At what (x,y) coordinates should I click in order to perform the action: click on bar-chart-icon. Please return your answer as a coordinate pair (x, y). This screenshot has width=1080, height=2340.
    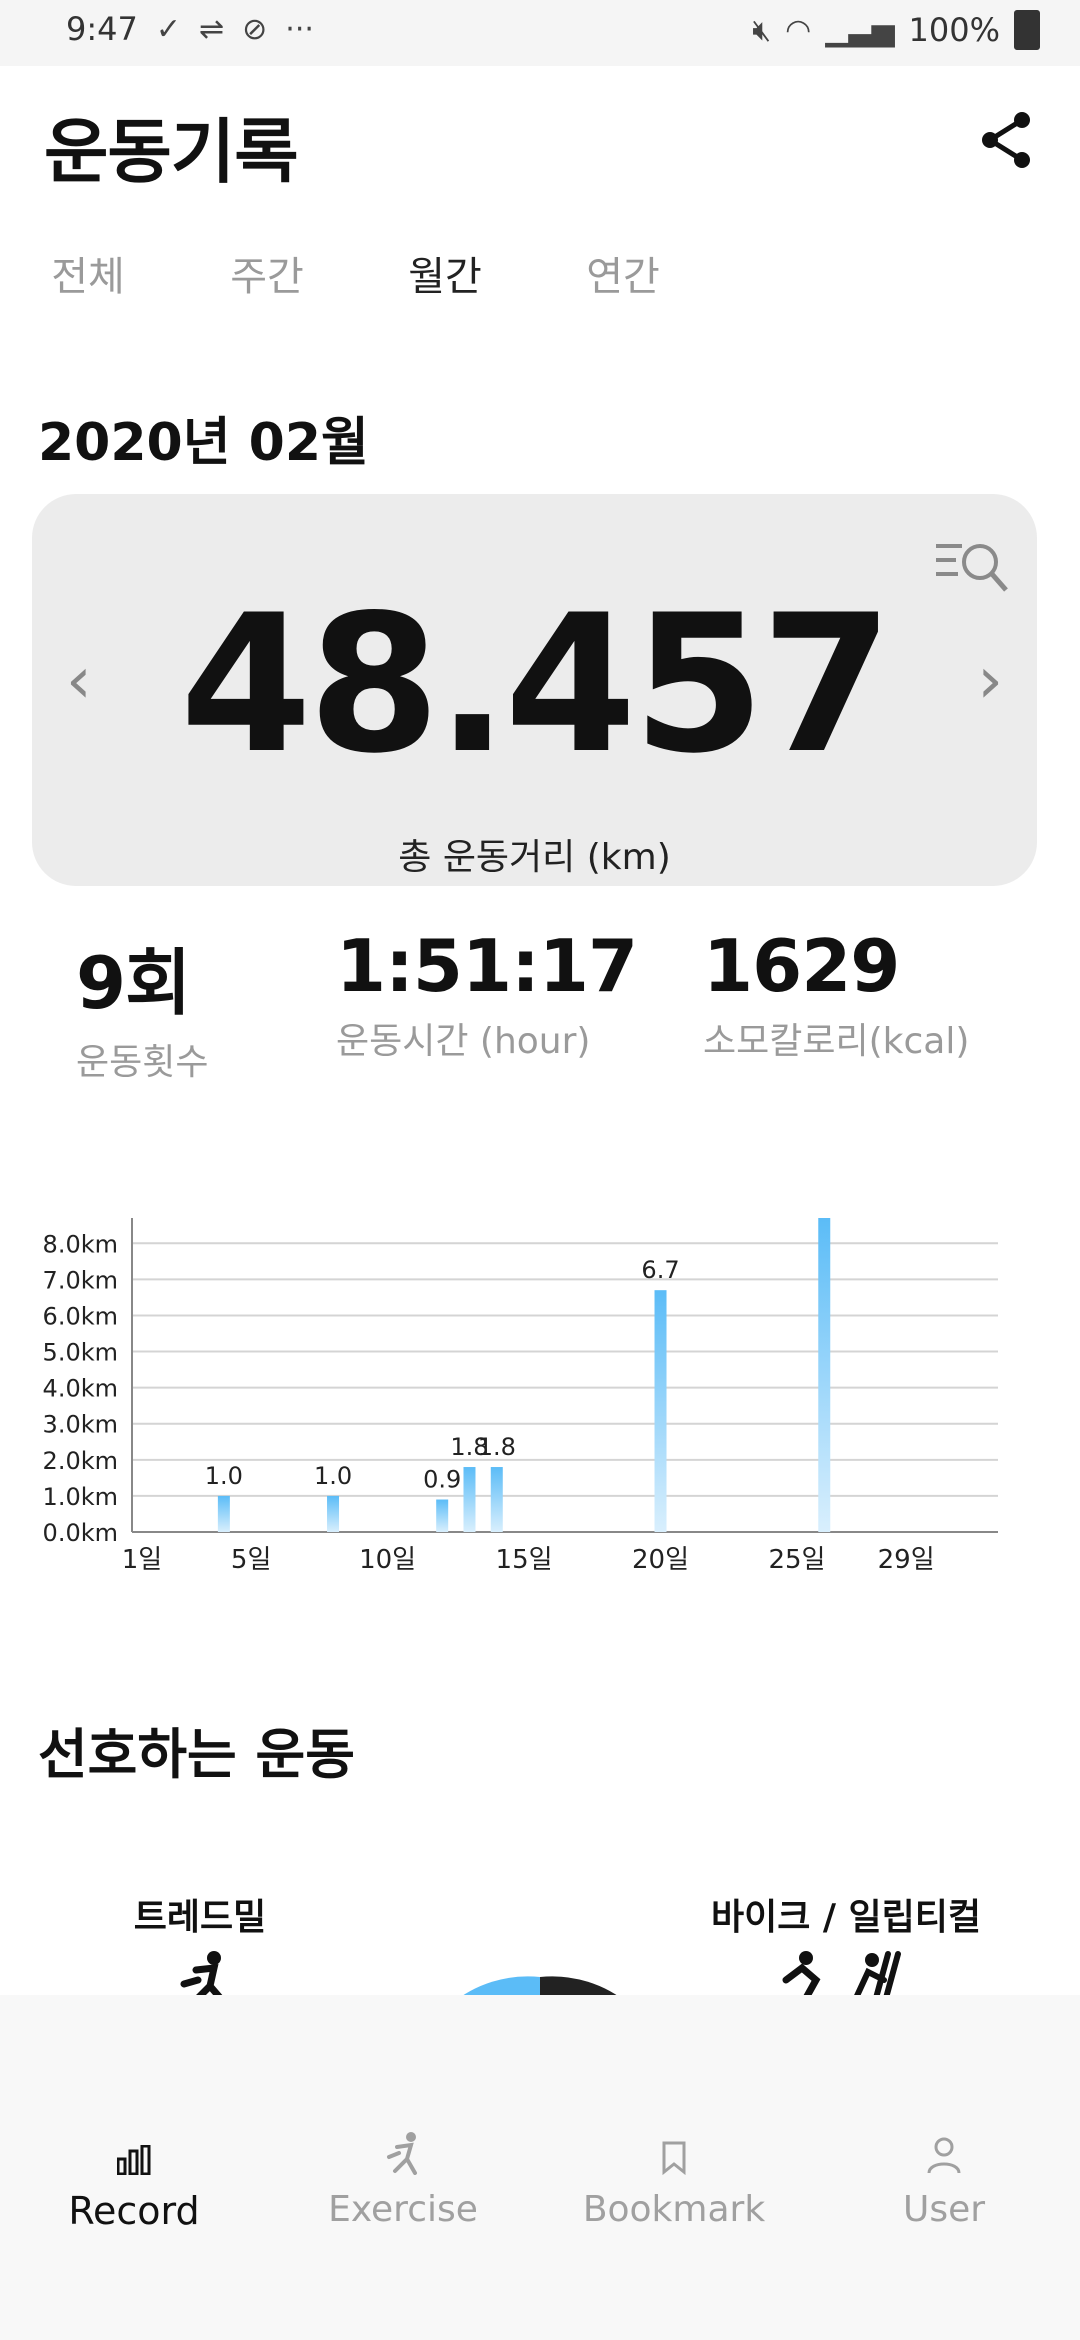
    Looking at the image, I should click on (134, 2160).